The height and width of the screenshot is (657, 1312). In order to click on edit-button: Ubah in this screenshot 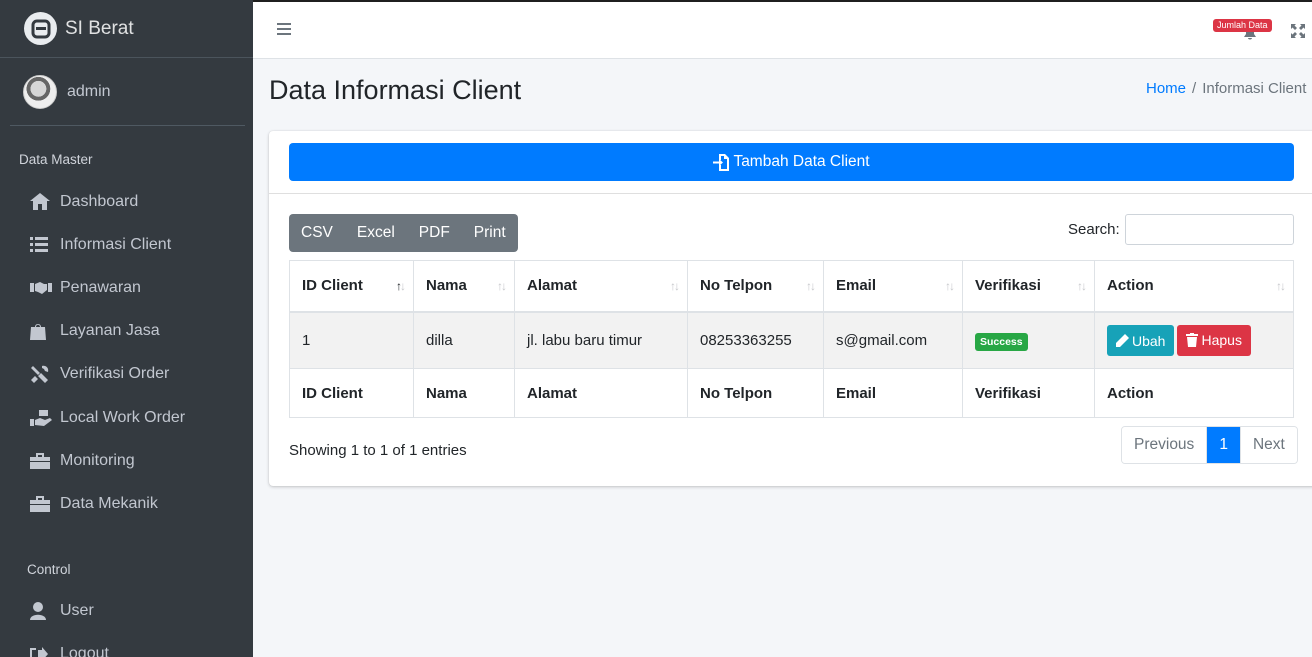, I will do `click(1141, 340)`.